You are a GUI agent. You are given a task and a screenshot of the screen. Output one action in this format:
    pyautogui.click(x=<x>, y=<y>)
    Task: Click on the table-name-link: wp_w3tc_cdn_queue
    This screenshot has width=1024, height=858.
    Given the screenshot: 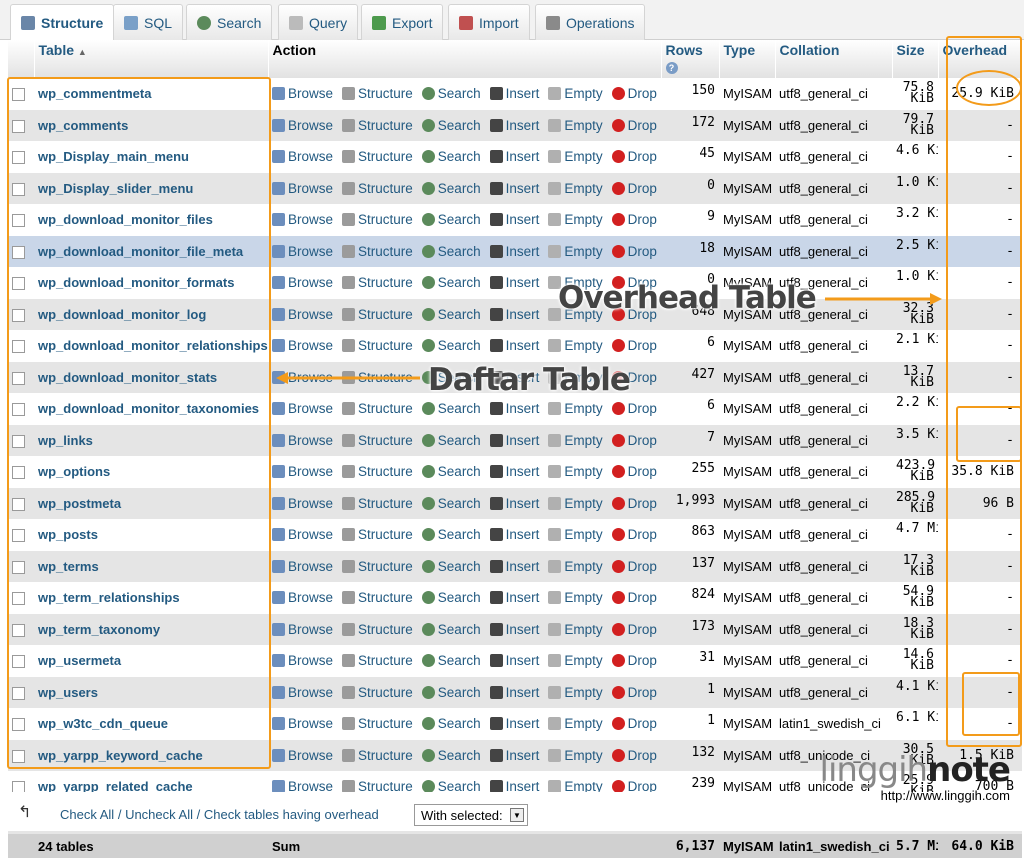 What is the action you would take?
    pyautogui.click(x=103, y=723)
    